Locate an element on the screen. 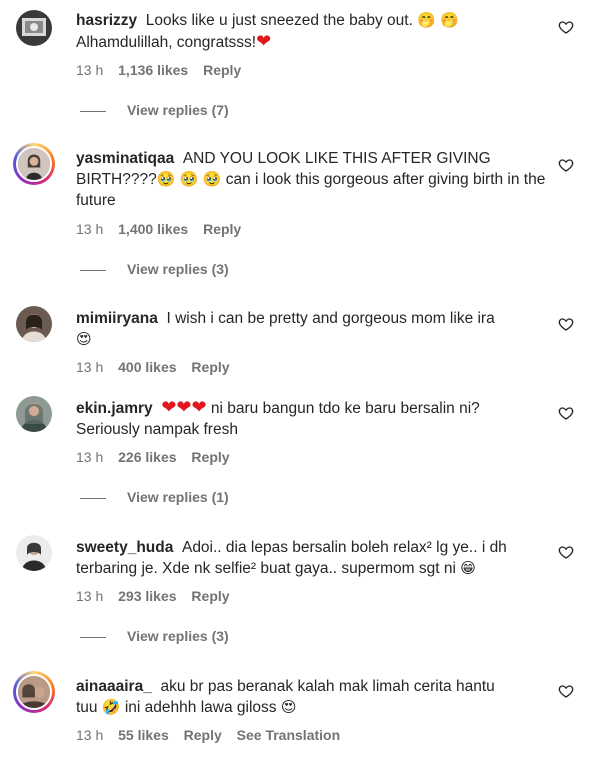  comment-likes: 293 likes is located at coordinates (147, 596).